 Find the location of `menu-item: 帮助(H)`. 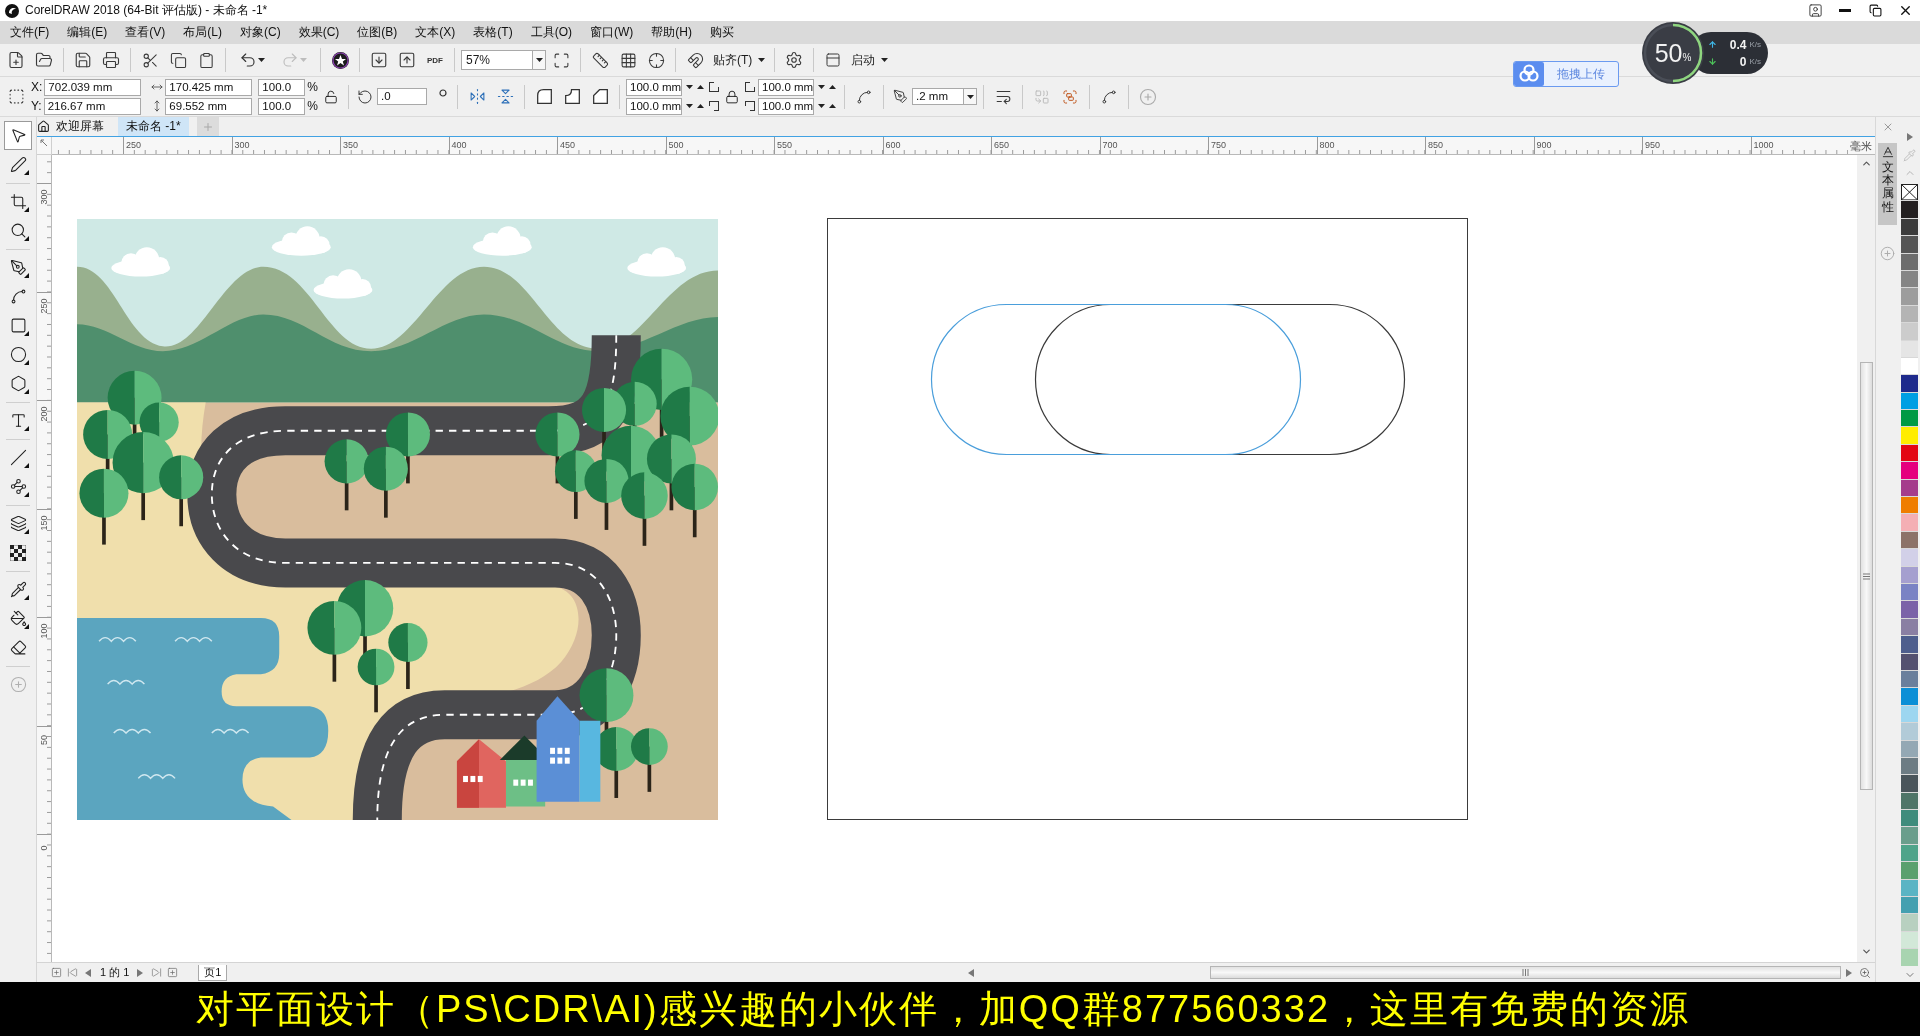

menu-item: 帮助(H) is located at coordinates (671, 32).